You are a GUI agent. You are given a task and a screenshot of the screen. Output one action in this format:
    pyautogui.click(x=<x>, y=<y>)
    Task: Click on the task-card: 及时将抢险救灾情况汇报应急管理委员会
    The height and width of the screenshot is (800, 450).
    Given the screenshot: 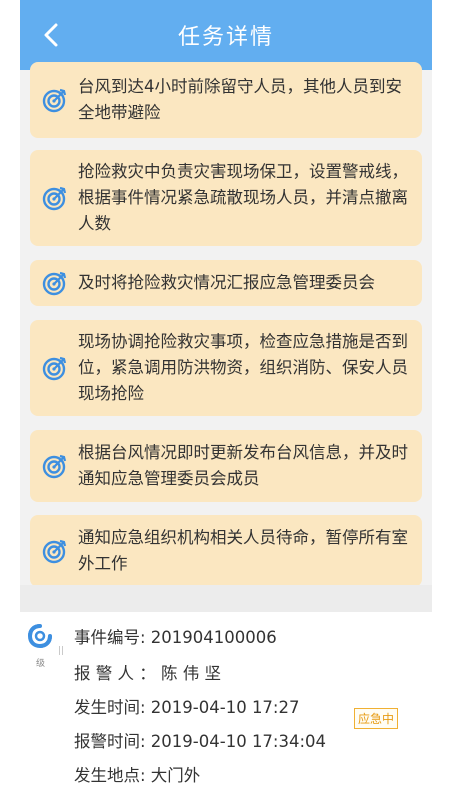 What is the action you would take?
    pyautogui.click(x=226, y=283)
    